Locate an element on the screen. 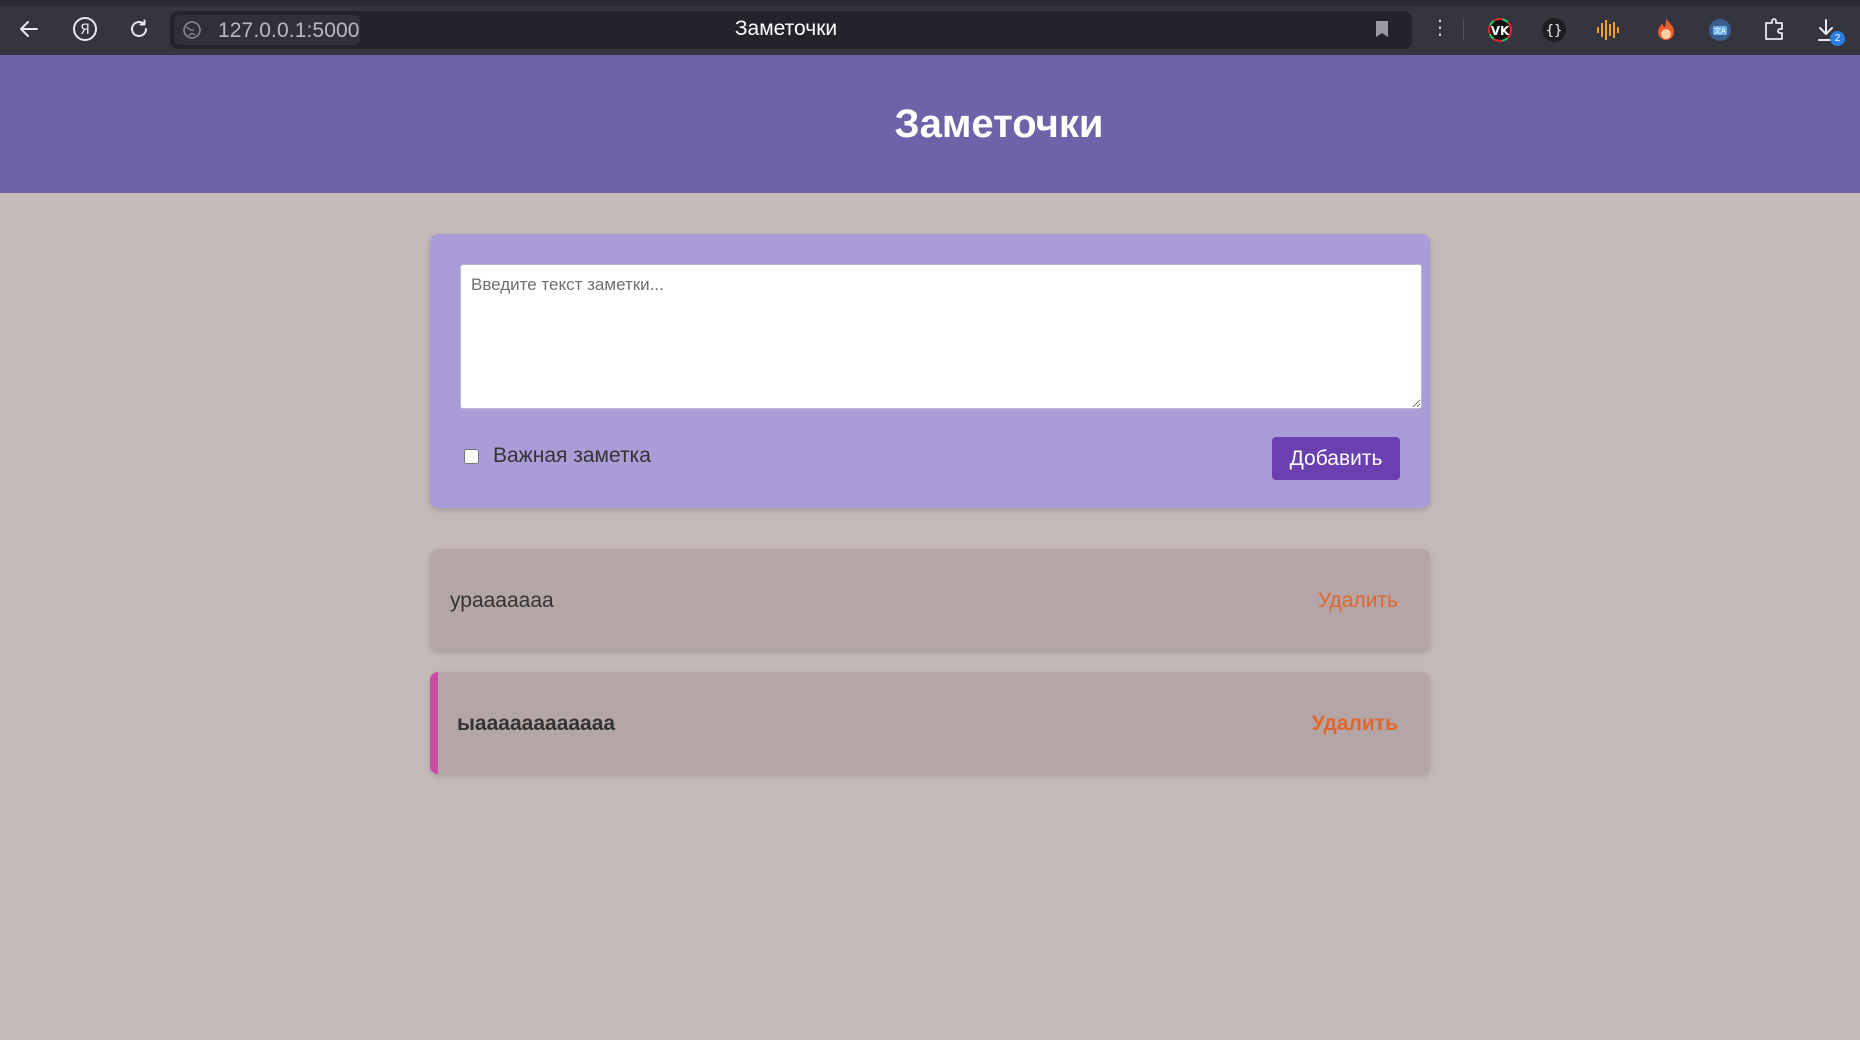 The width and height of the screenshot is (1860, 1040). note-text: ыаааааааааааа is located at coordinates (536, 723).